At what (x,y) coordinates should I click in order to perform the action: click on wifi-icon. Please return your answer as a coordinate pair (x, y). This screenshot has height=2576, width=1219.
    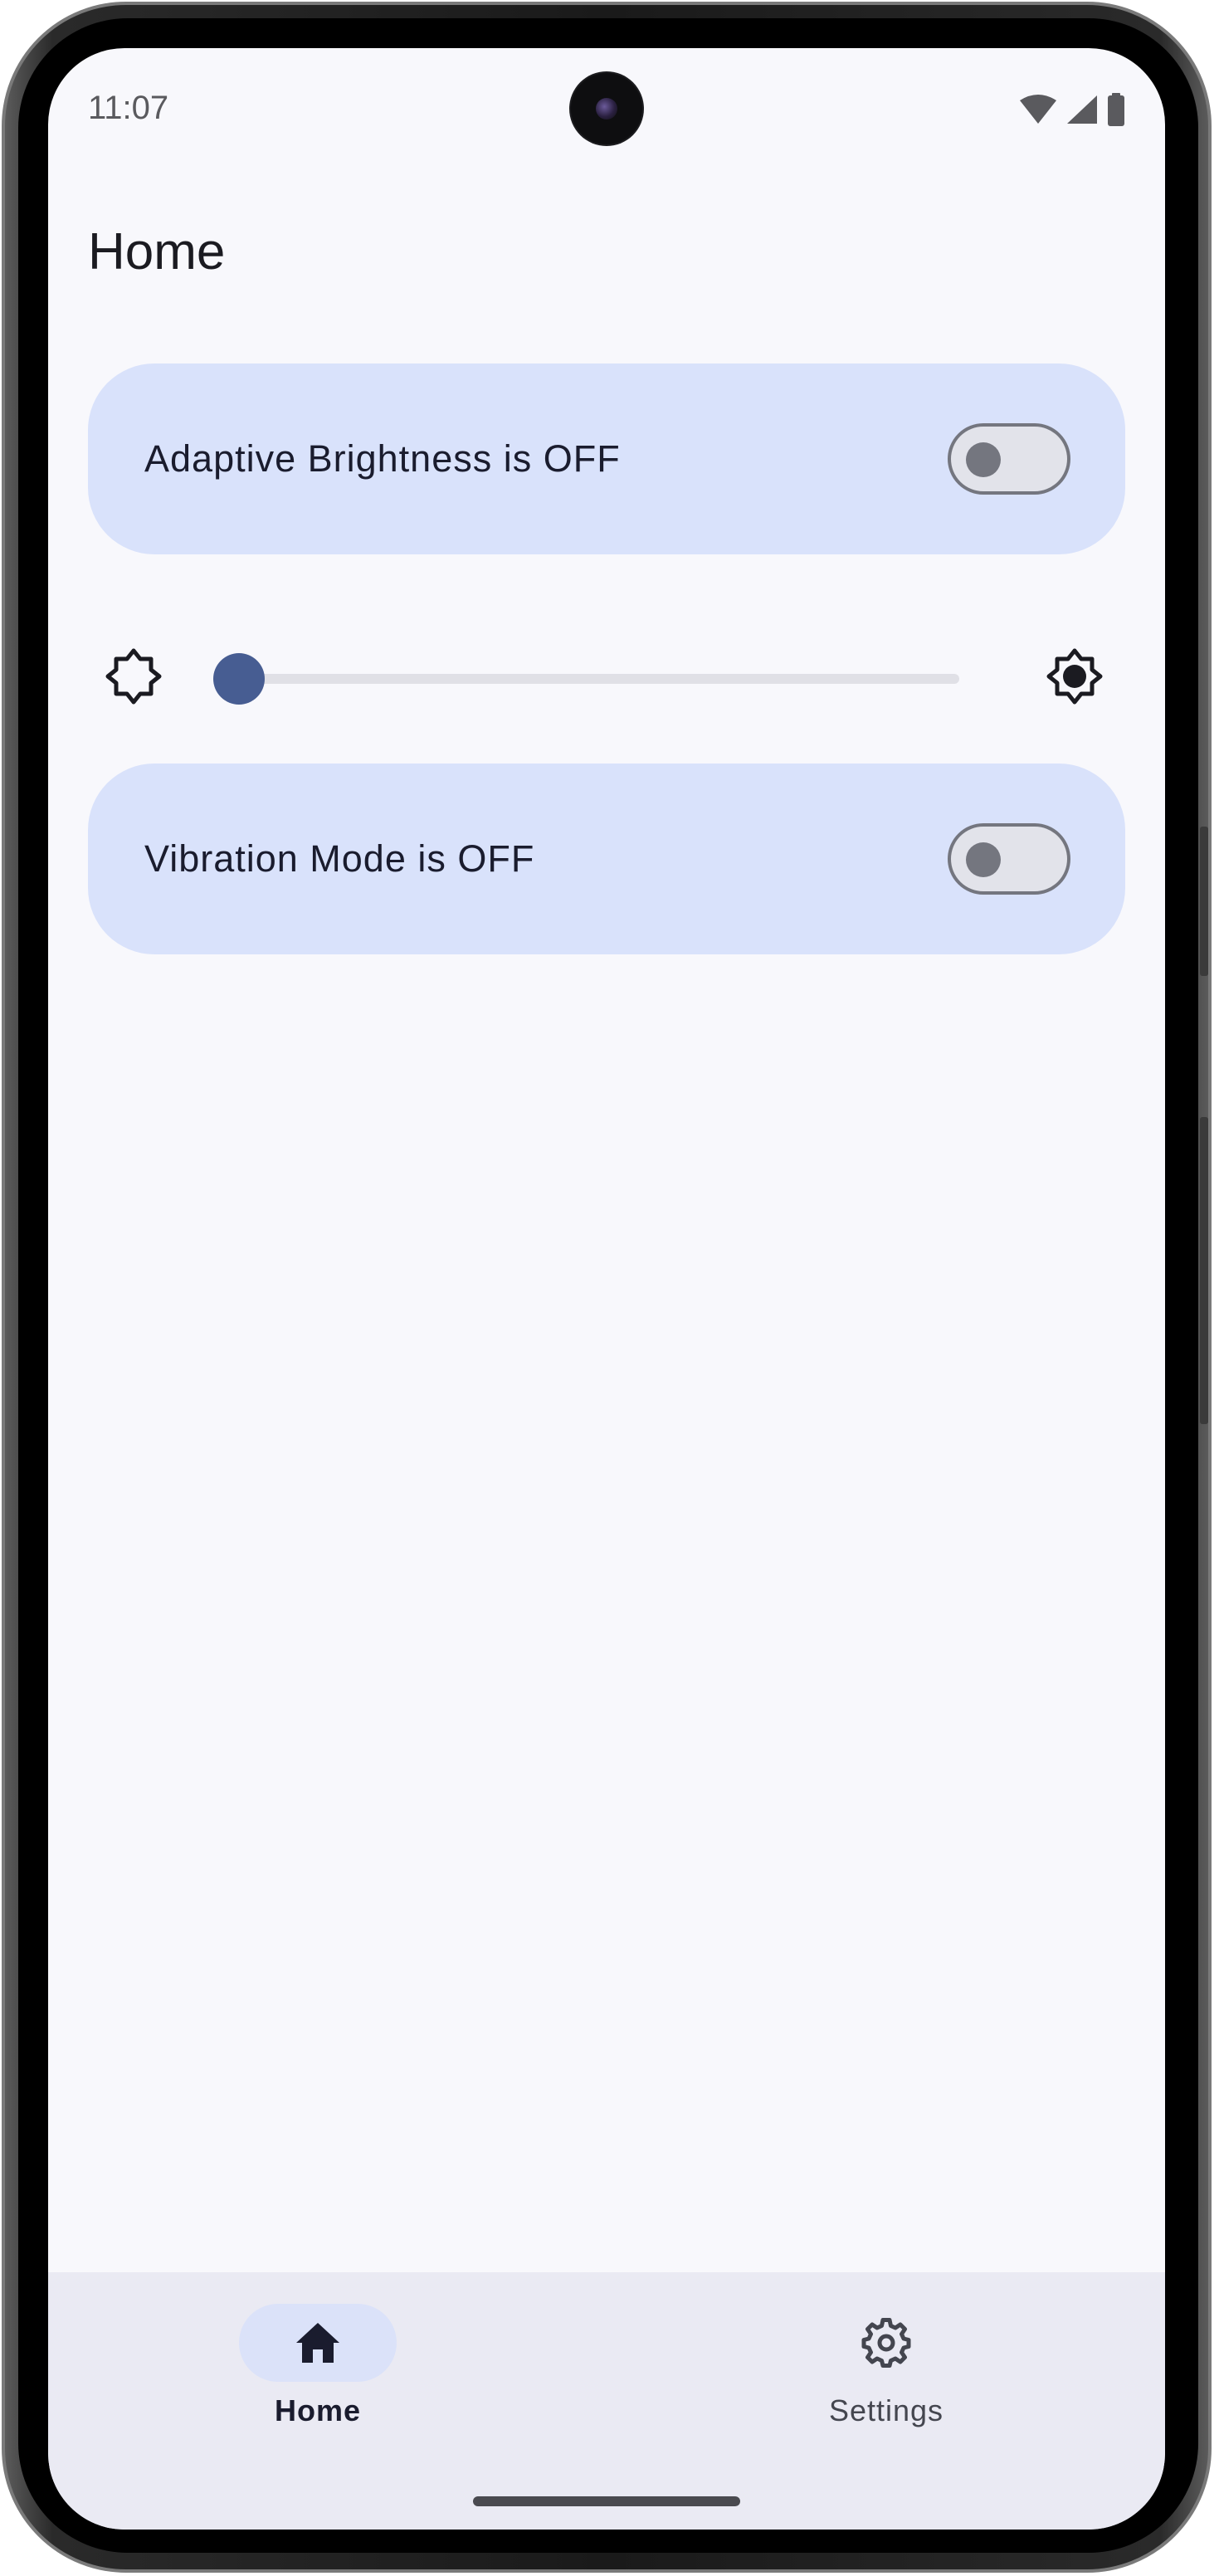
    Looking at the image, I should click on (1038, 109).